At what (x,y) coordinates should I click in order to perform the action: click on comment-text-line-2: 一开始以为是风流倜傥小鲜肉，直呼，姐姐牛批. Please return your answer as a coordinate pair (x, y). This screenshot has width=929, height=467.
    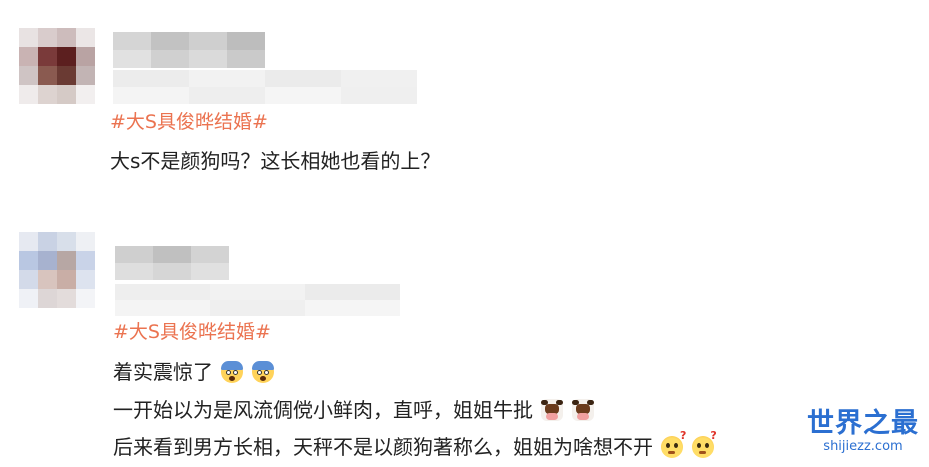
    Looking at the image, I should click on (353, 410).